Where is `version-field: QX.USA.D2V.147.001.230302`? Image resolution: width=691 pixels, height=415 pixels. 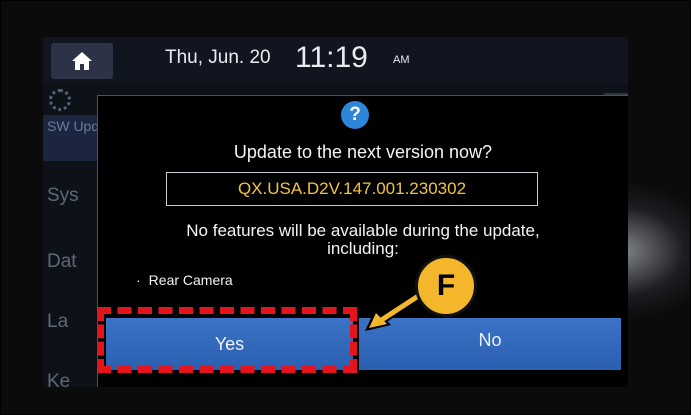
version-field: QX.USA.D2V.147.001.230302 is located at coordinates (352, 189).